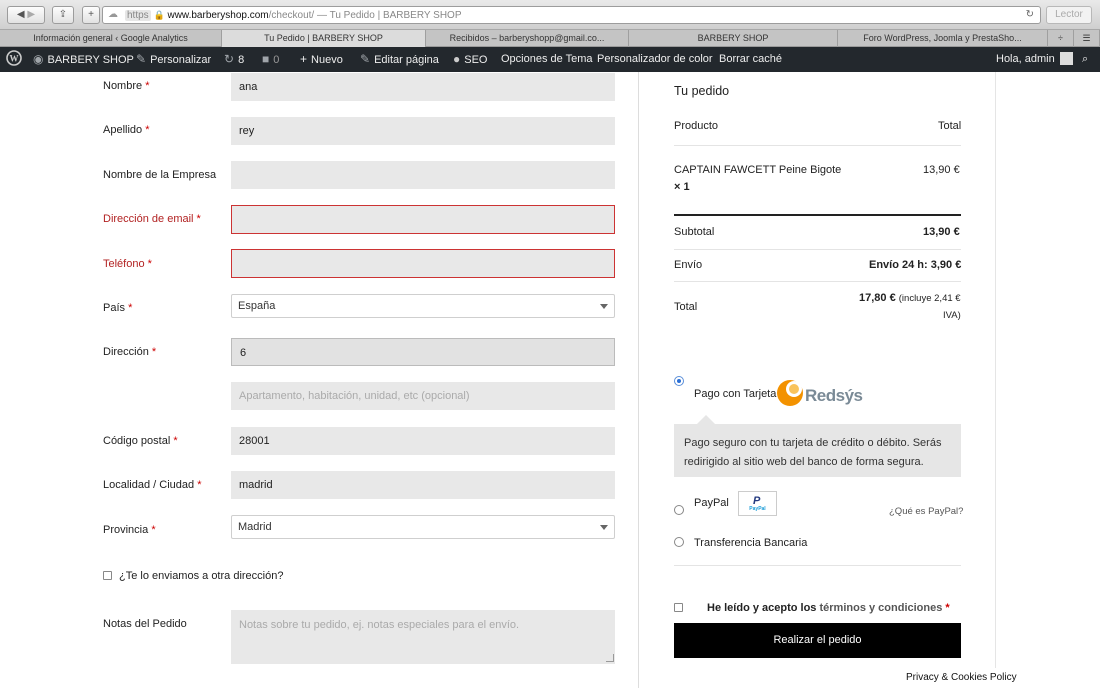  Describe the element at coordinates (113, 14) in the screenshot. I see `cloud-icon: ☁` at that location.